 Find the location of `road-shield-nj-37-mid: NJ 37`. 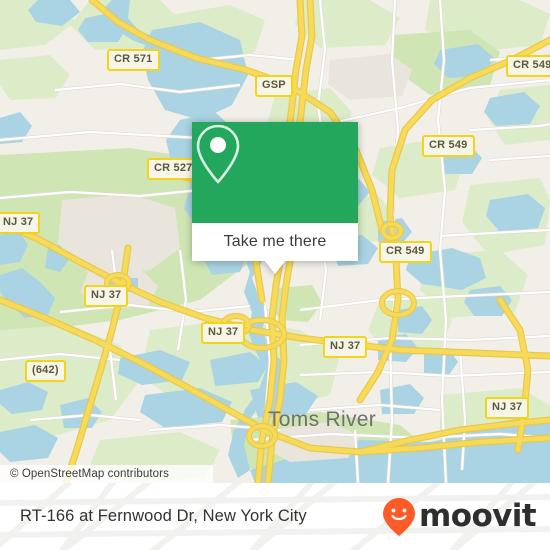

road-shield-nj-37-mid: NJ 37 is located at coordinates (223, 333).